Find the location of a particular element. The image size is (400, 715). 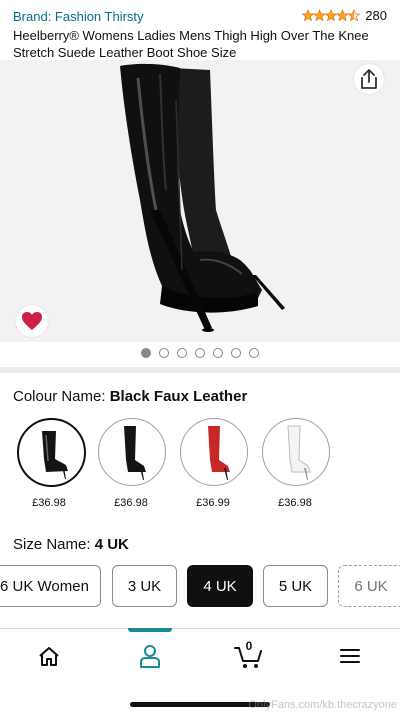

colour-price-3: £36.99 is located at coordinates (213, 503).